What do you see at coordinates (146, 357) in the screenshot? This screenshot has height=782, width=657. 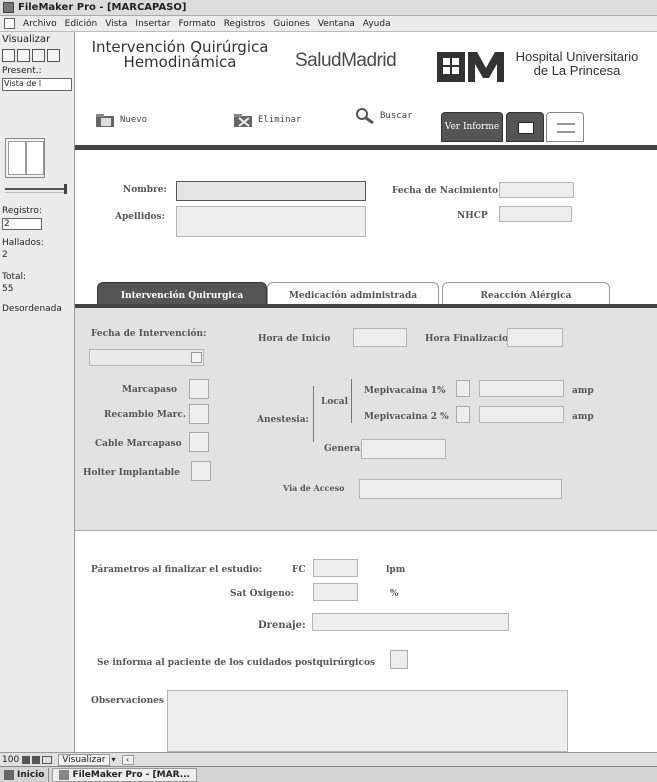 I see `intervention-date-field` at bounding box center [146, 357].